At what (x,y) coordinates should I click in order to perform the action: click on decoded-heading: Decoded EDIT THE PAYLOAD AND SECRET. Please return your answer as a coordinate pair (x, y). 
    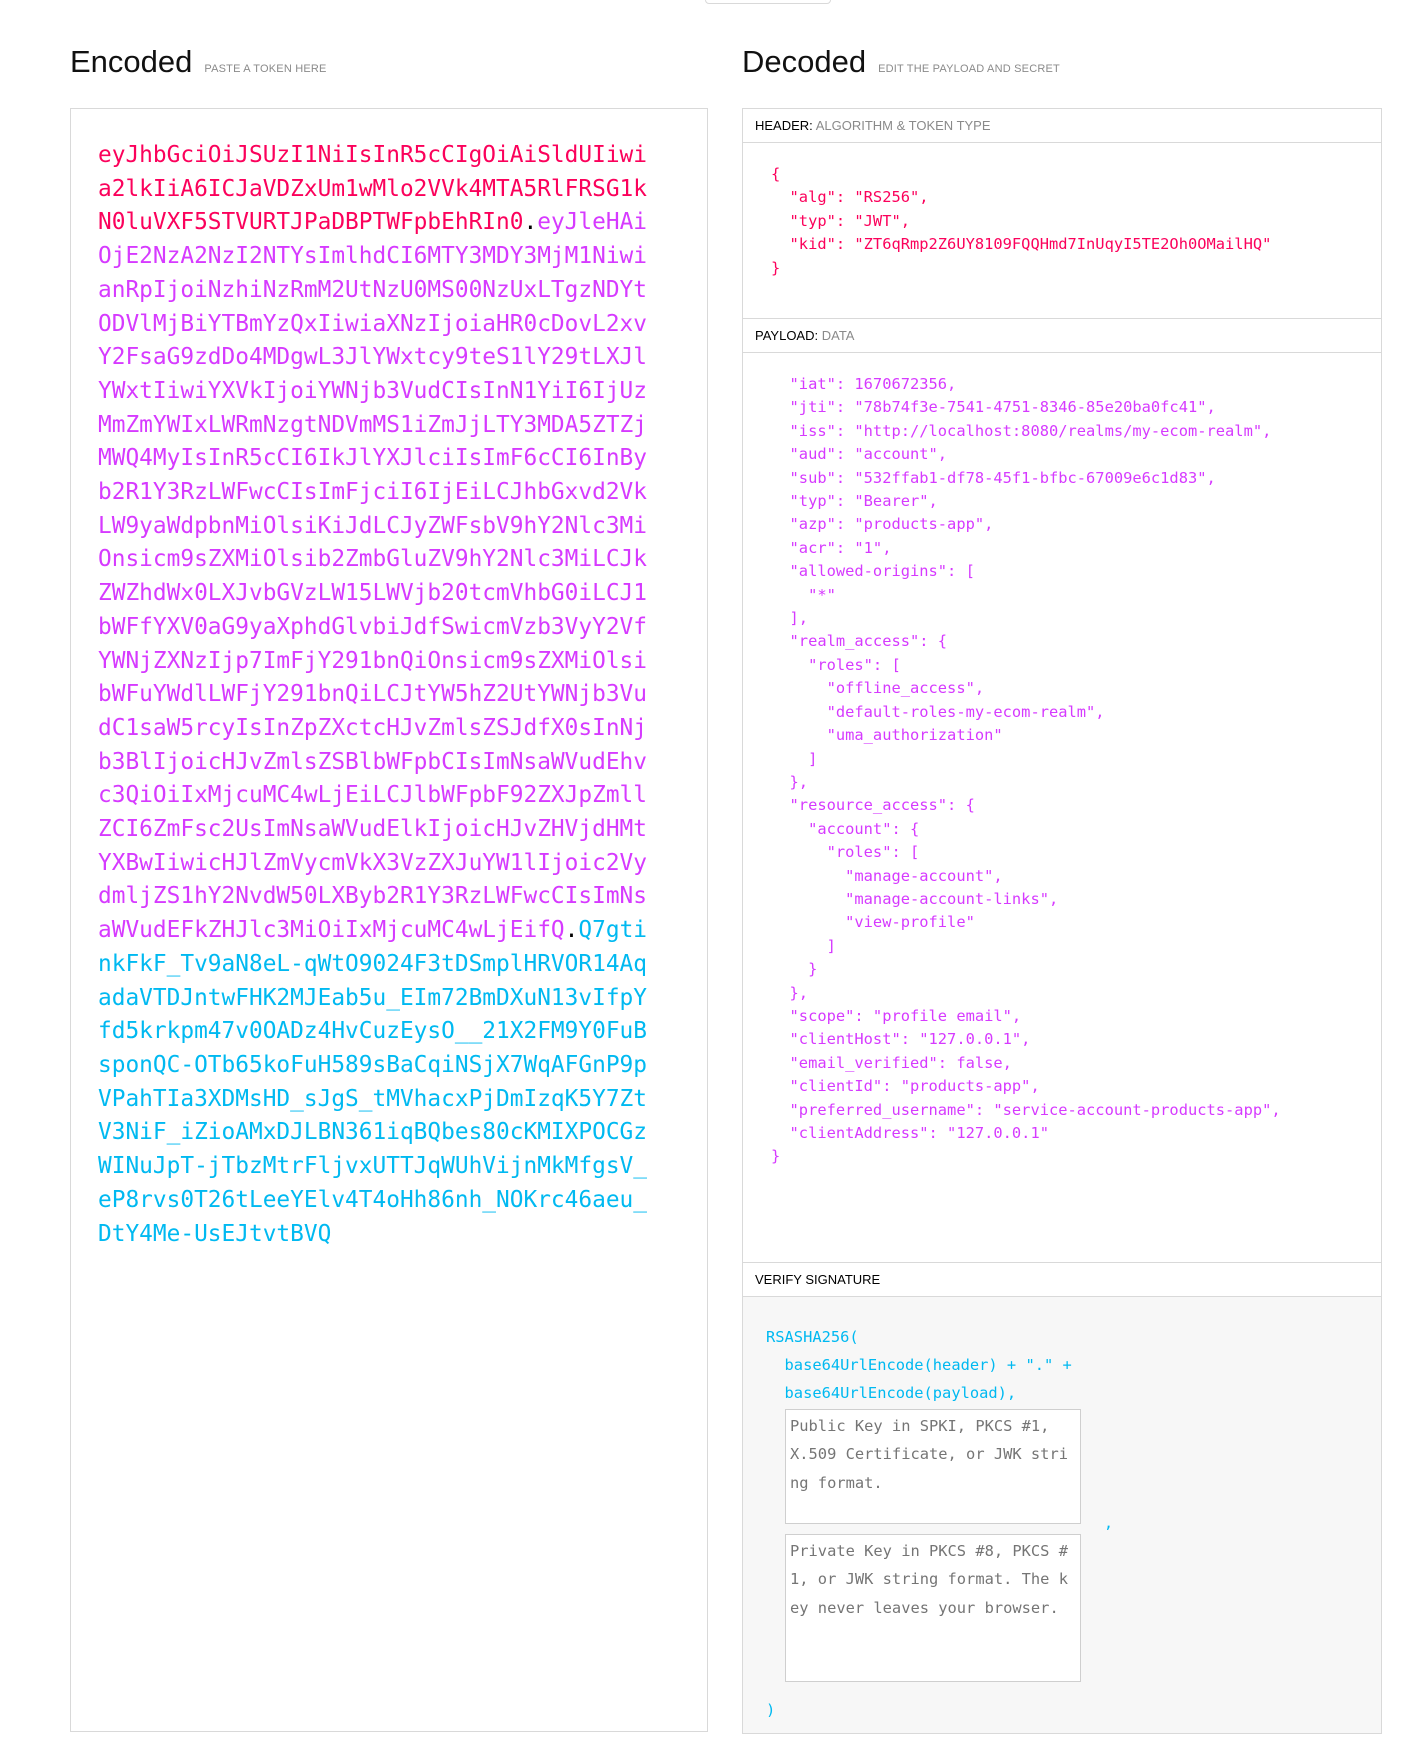
    Looking at the image, I should click on (901, 62).